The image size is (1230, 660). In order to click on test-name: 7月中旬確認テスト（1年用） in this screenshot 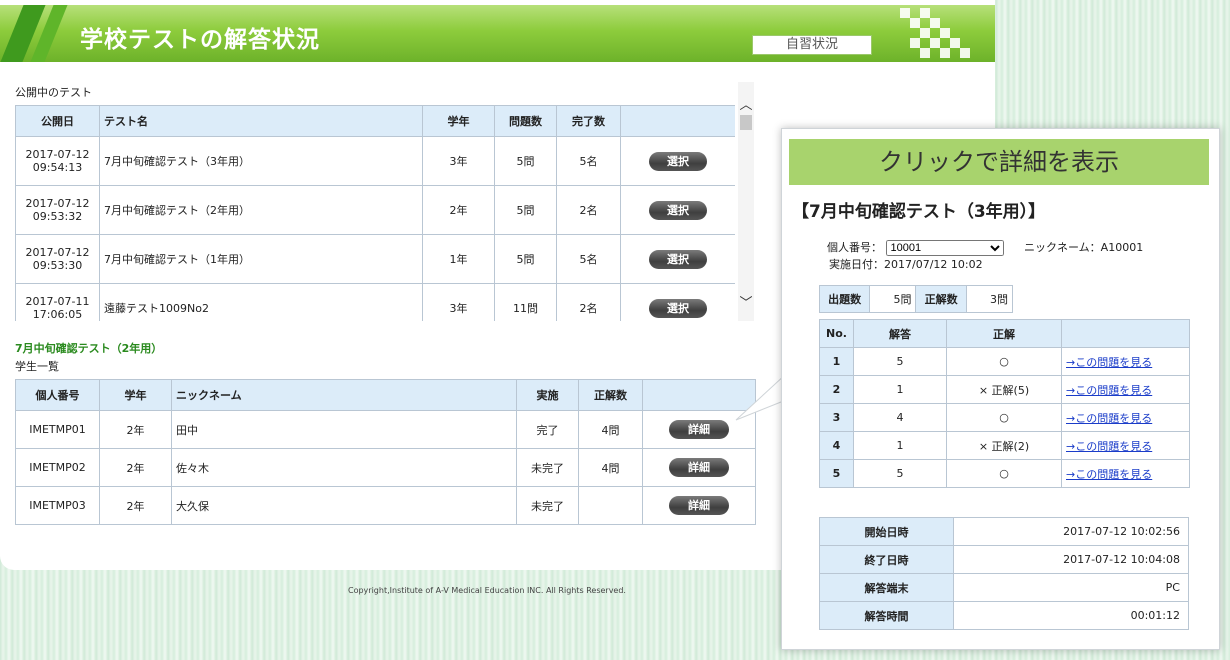, I will do `click(261, 259)`.